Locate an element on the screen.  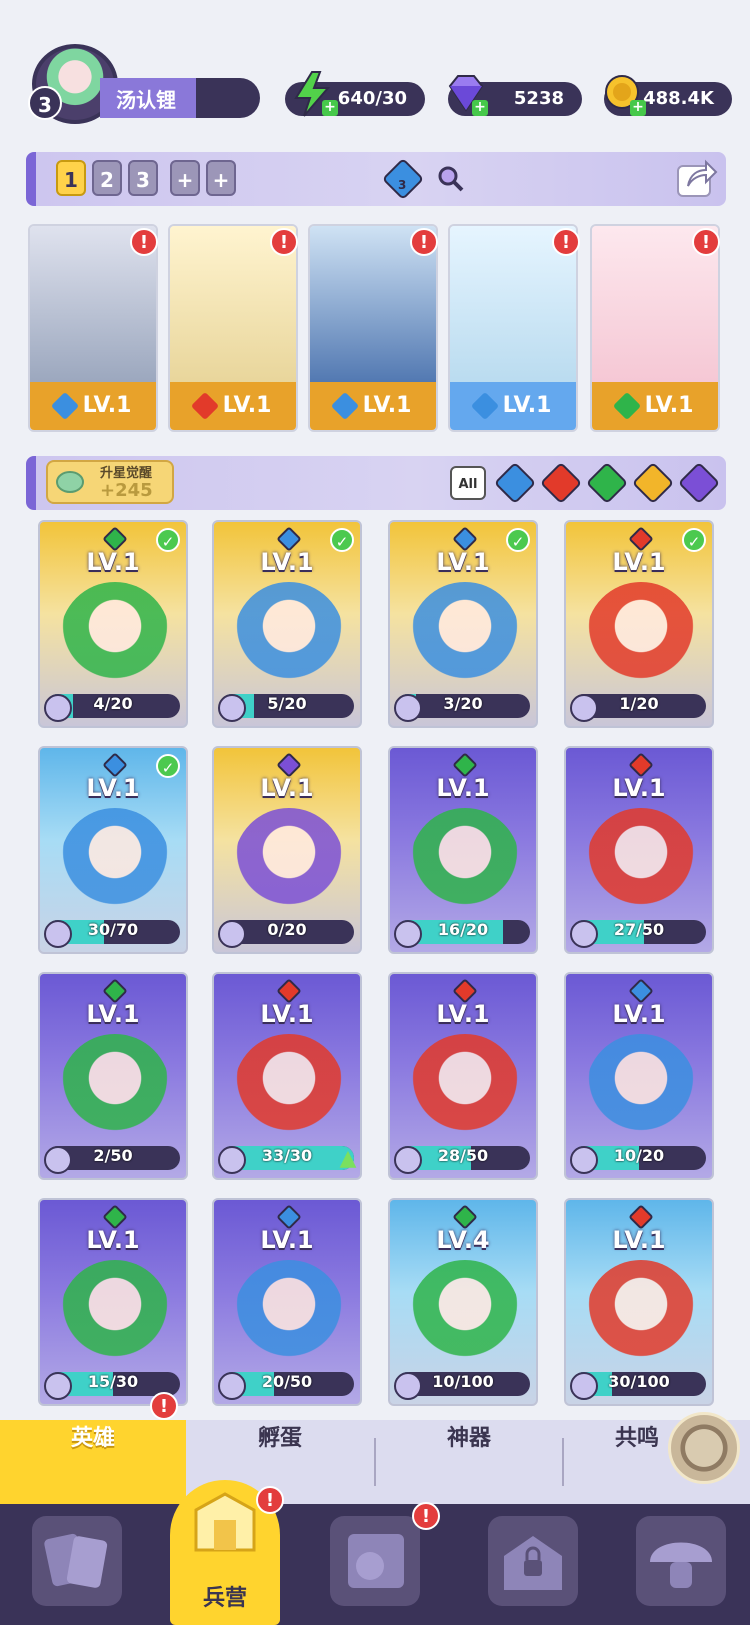
hero-card: LV.1 28/50 is located at coordinates (463, 1076).